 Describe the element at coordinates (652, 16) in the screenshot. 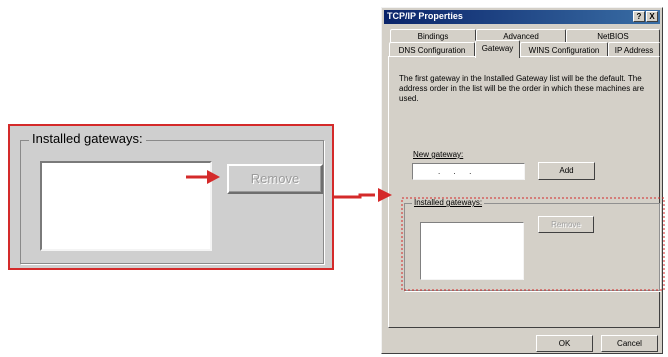

I see `close-button: X` at that location.